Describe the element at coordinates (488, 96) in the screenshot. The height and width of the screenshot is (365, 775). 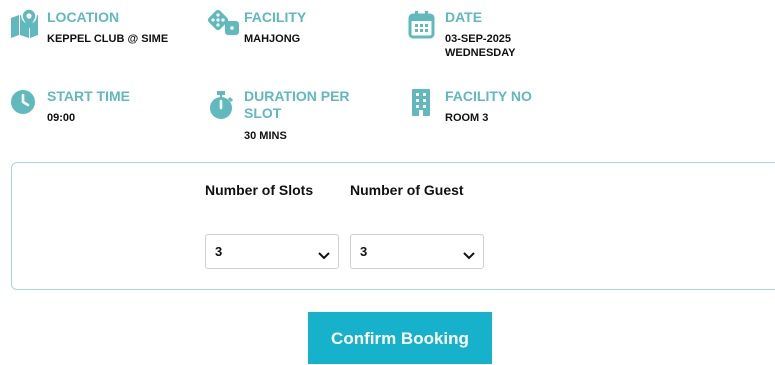
I see `facility-no-label: FACILITY NO` at that location.